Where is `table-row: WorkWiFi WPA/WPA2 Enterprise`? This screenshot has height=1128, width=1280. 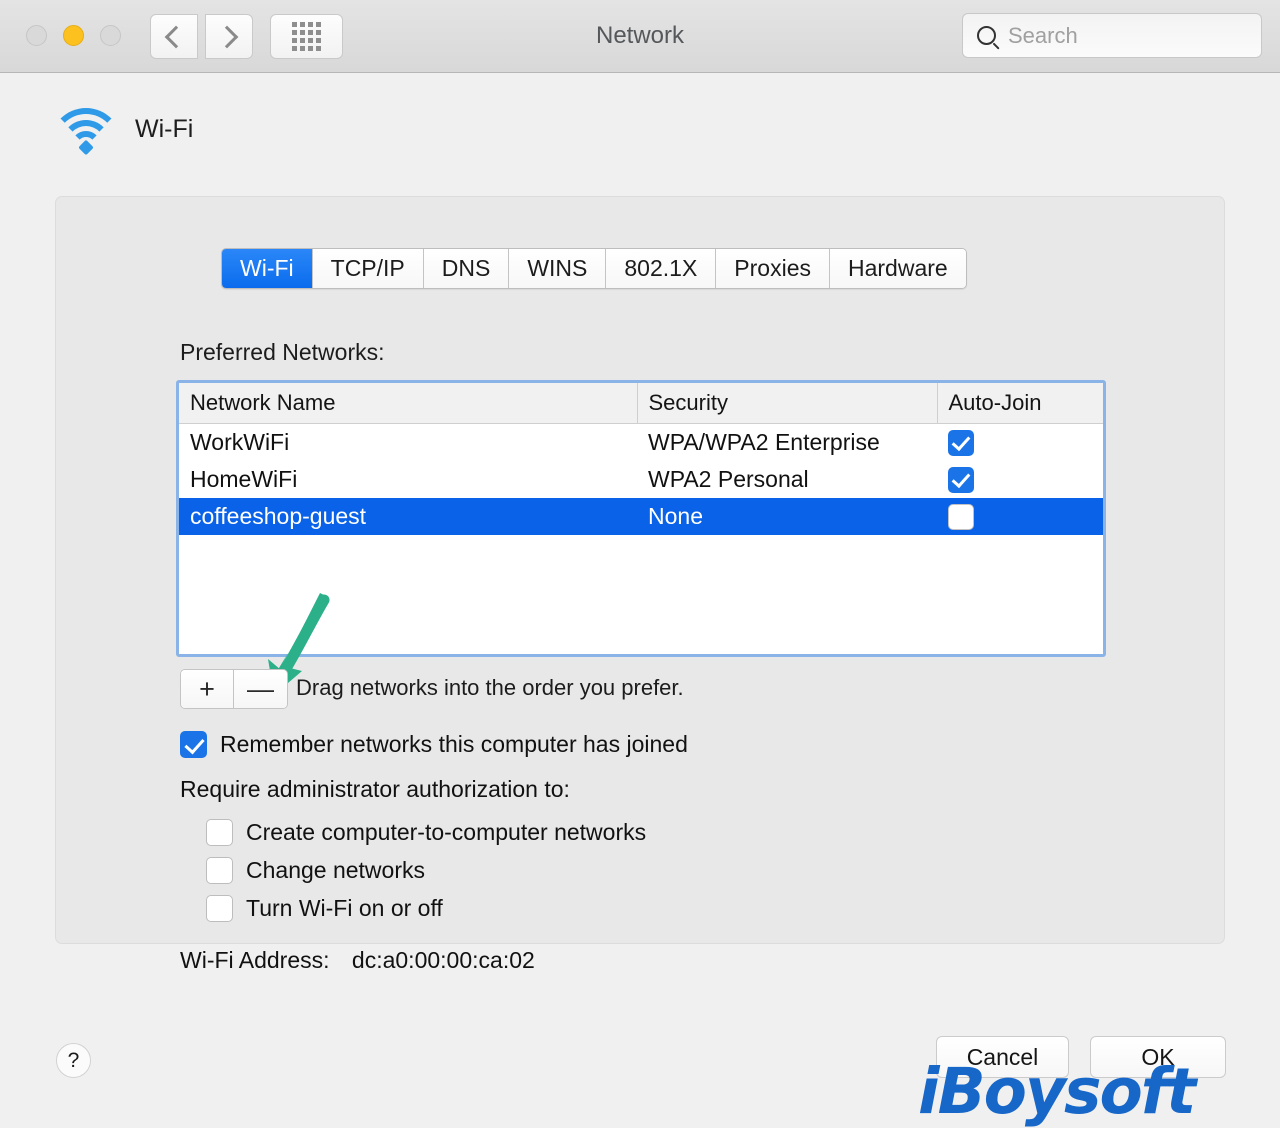 table-row: WorkWiFi WPA/WPA2 Enterprise is located at coordinates (641, 442).